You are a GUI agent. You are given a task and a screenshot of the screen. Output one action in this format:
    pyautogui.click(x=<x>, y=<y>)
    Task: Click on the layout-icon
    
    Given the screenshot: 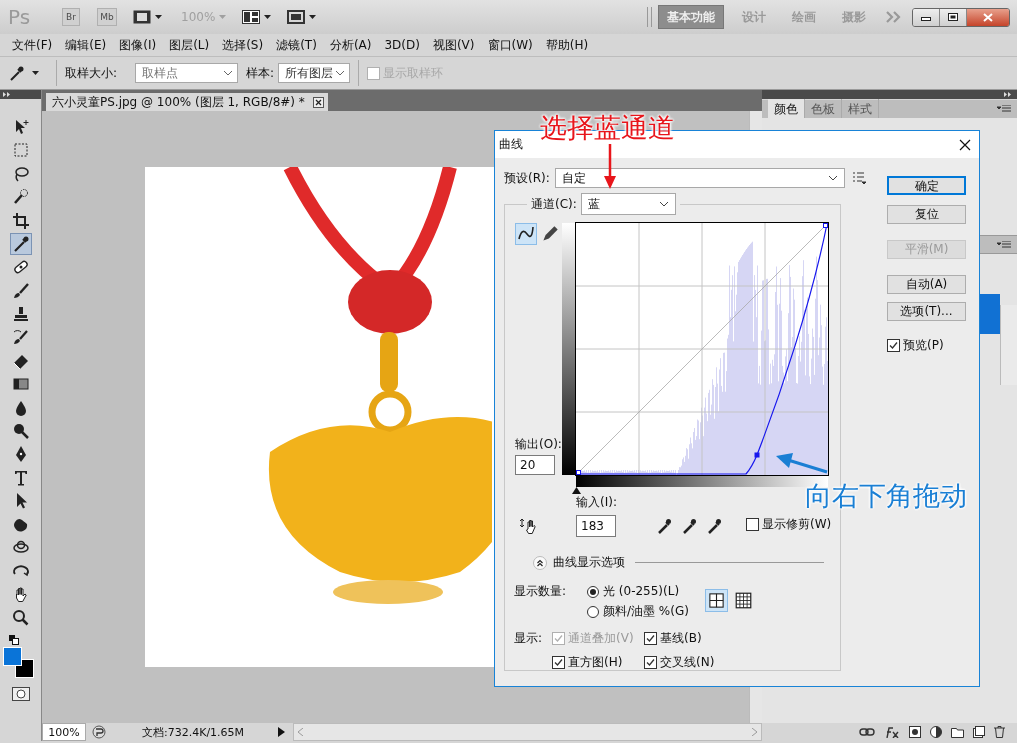 What is the action you would take?
    pyautogui.click(x=251, y=17)
    